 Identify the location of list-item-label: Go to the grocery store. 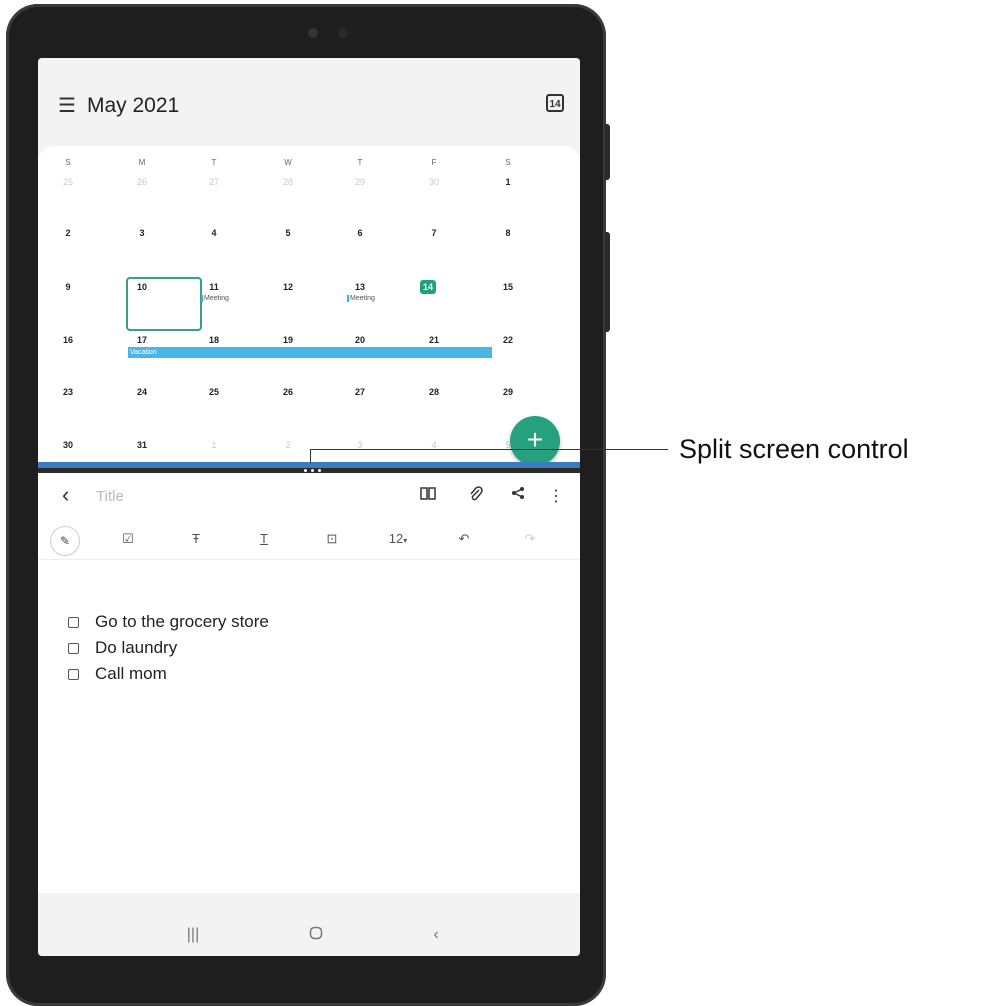
(182, 621).